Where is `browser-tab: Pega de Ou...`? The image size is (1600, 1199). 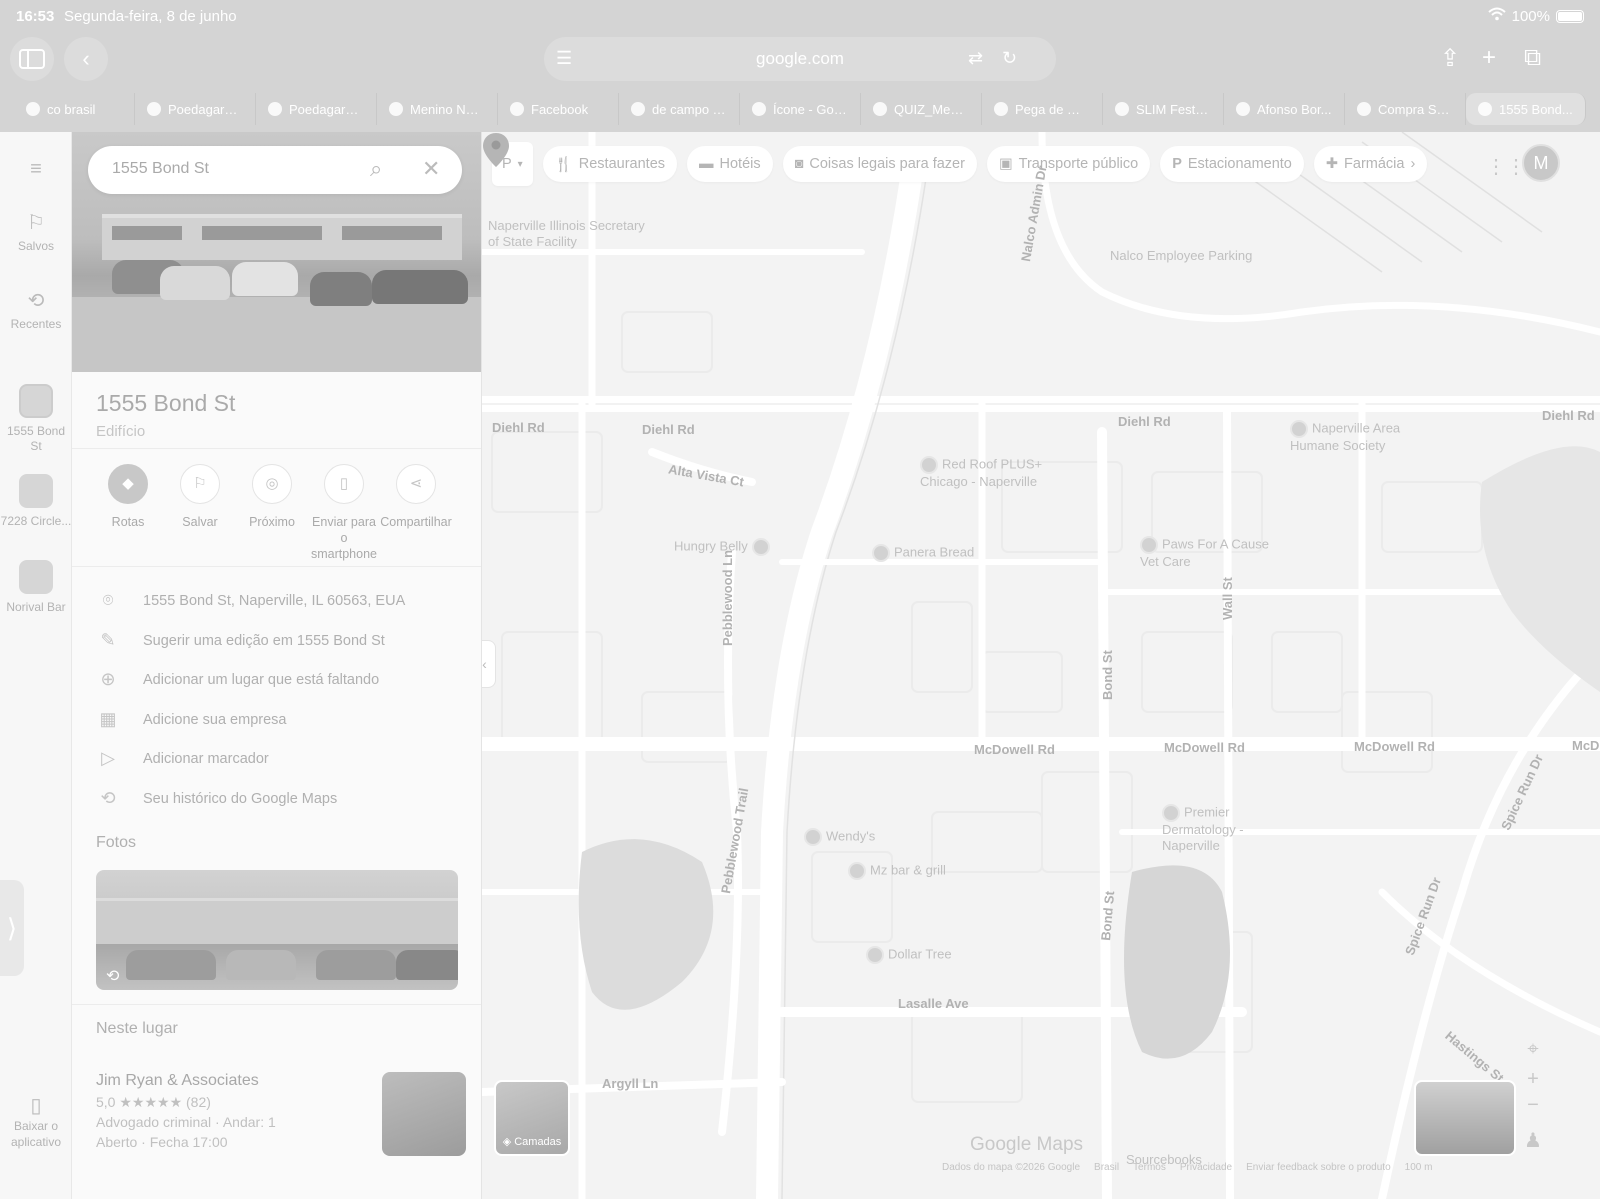
browser-tab: Pega de Ou... is located at coordinates (1042, 109).